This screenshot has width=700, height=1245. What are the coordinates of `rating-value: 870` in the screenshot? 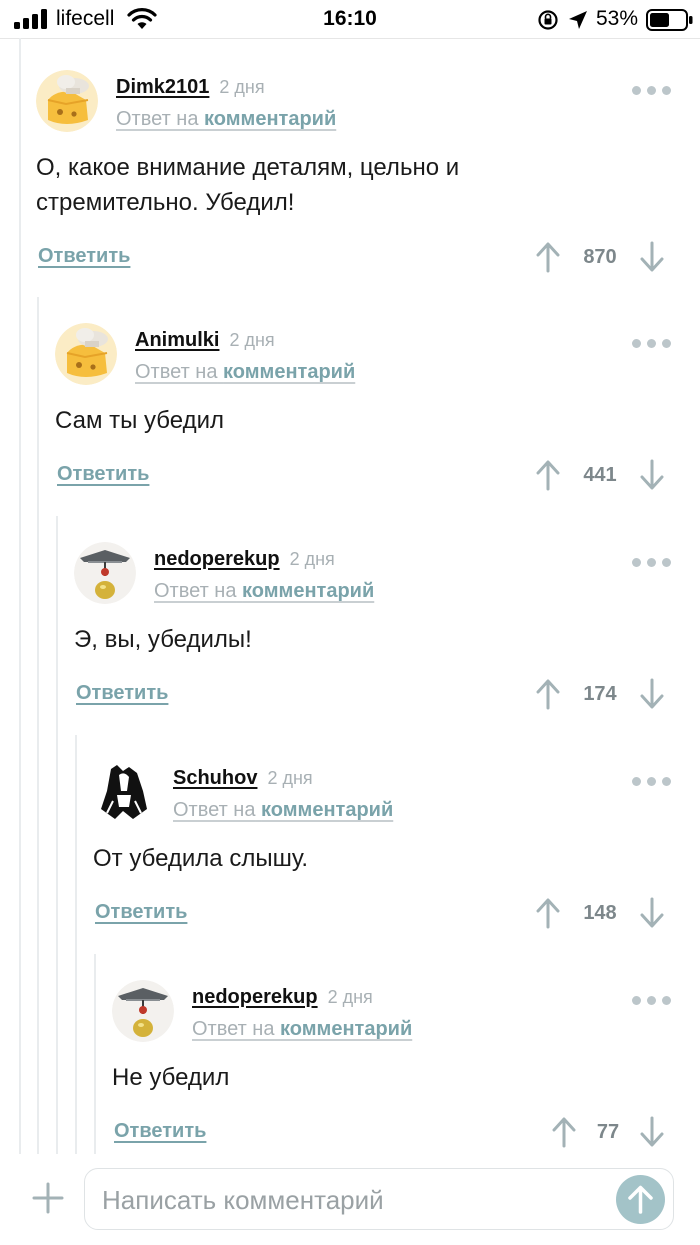 It's located at (600, 257).